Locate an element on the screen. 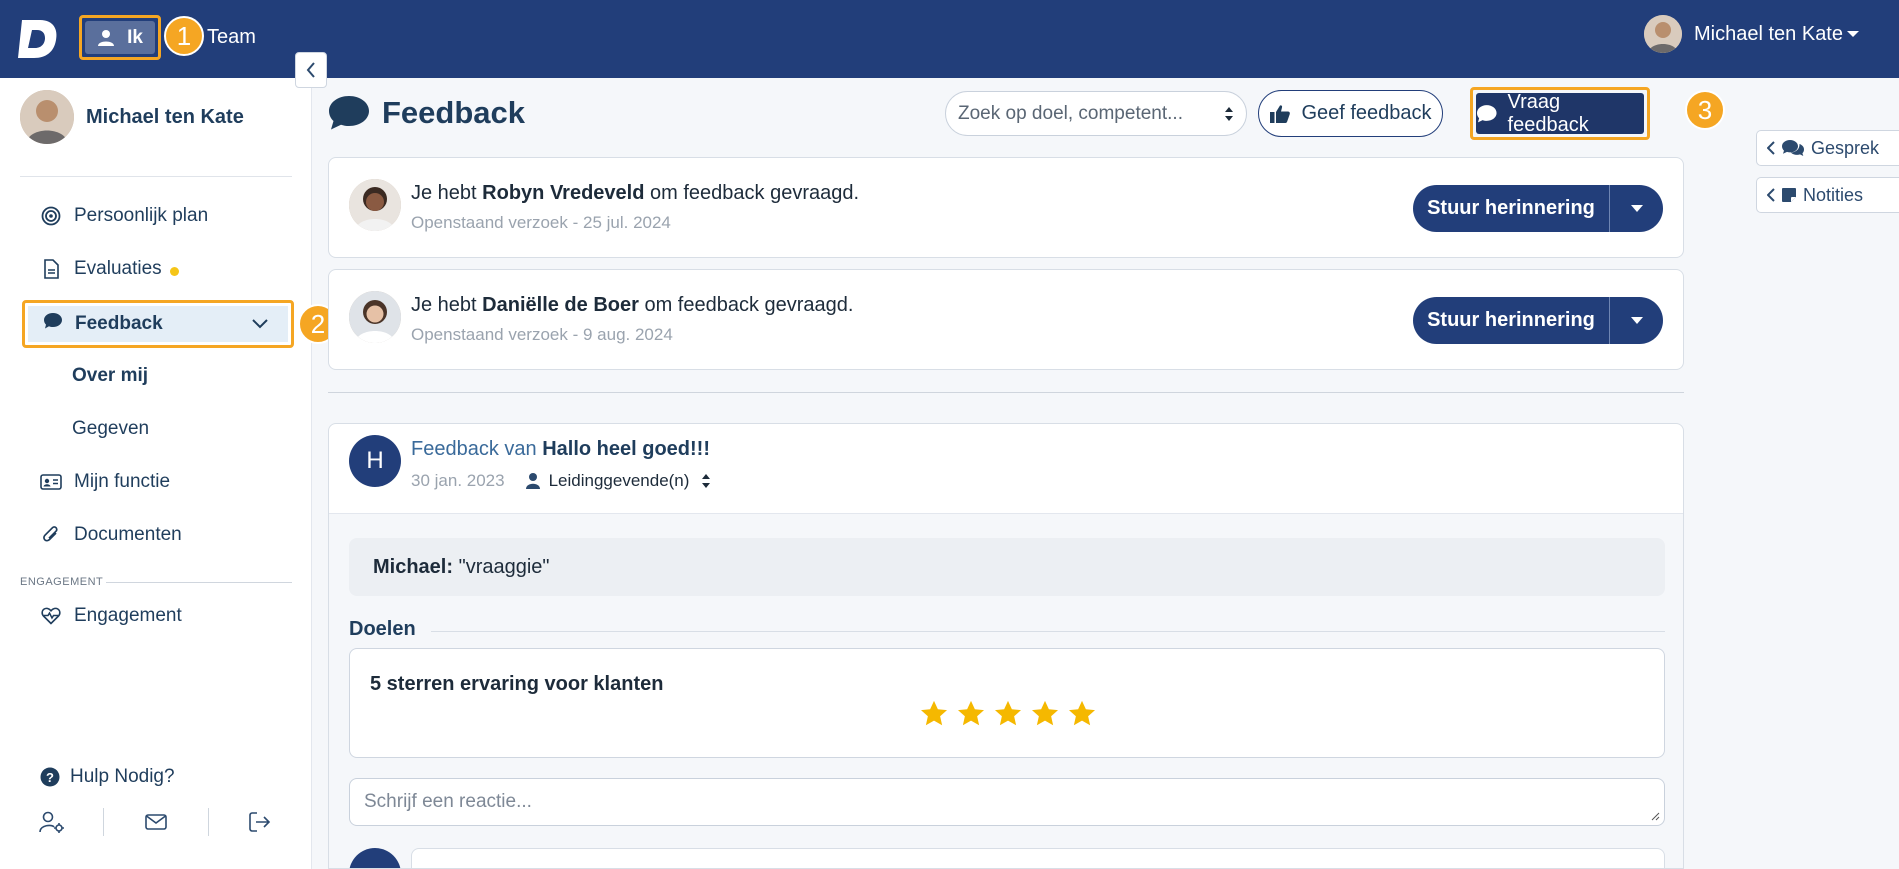 This screenshot has width=1899, height=869. page-title-text: Feedback is located at coordinates (454, 112).